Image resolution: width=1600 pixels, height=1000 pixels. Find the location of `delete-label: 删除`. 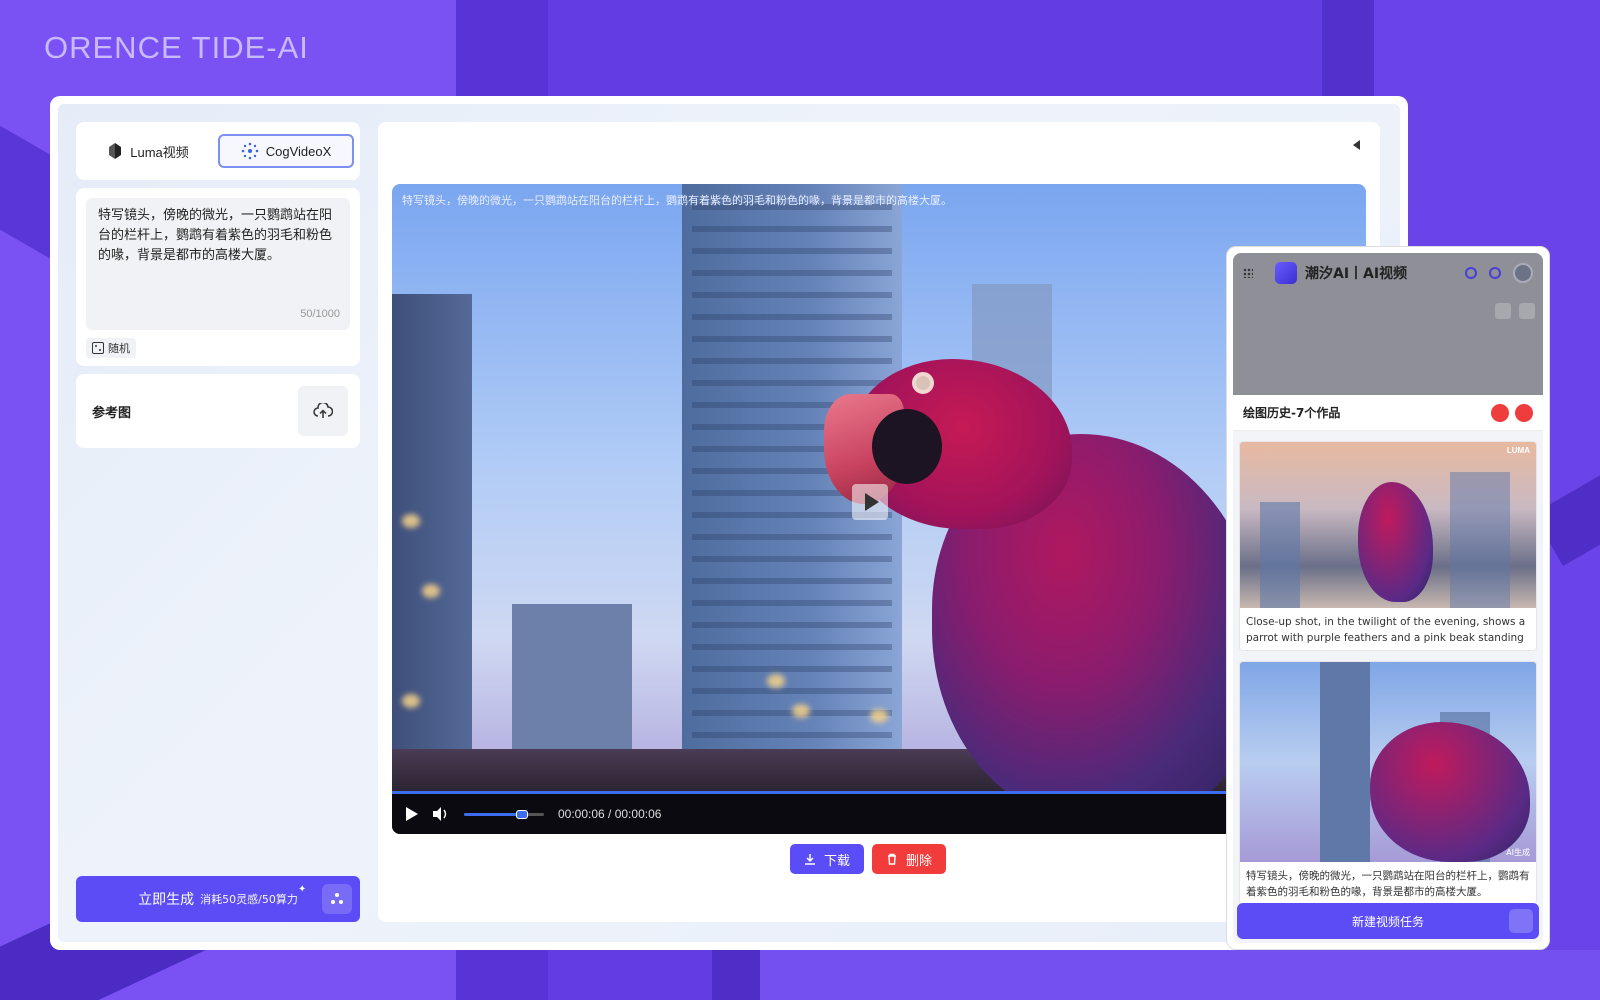

delete-label: 删除 is located at coordinates (919, 861).